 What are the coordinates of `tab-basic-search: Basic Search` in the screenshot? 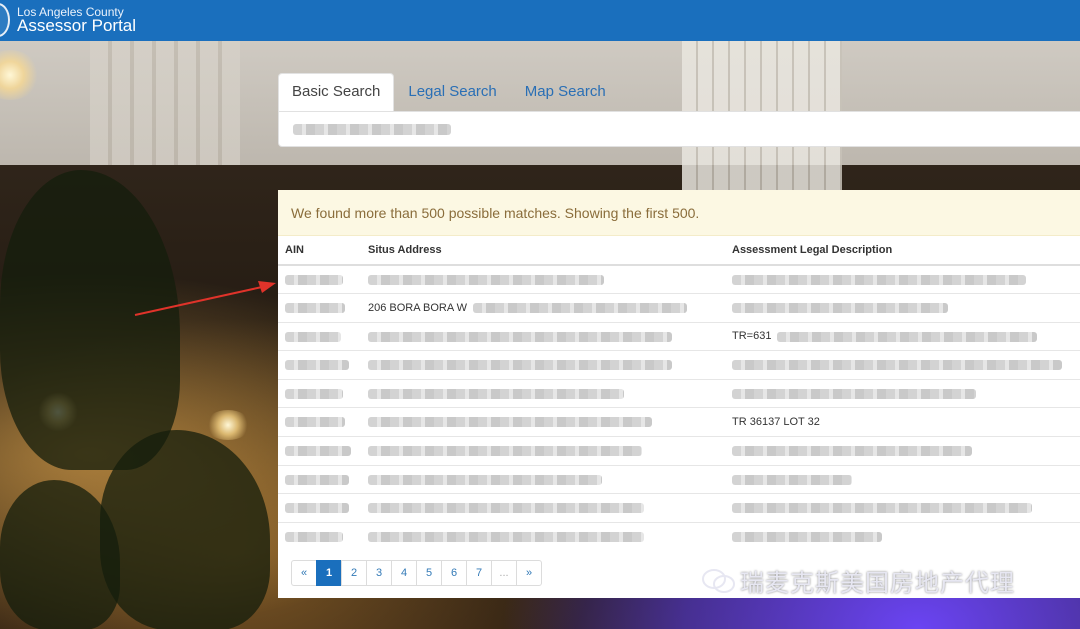 It's located at (336, 92).